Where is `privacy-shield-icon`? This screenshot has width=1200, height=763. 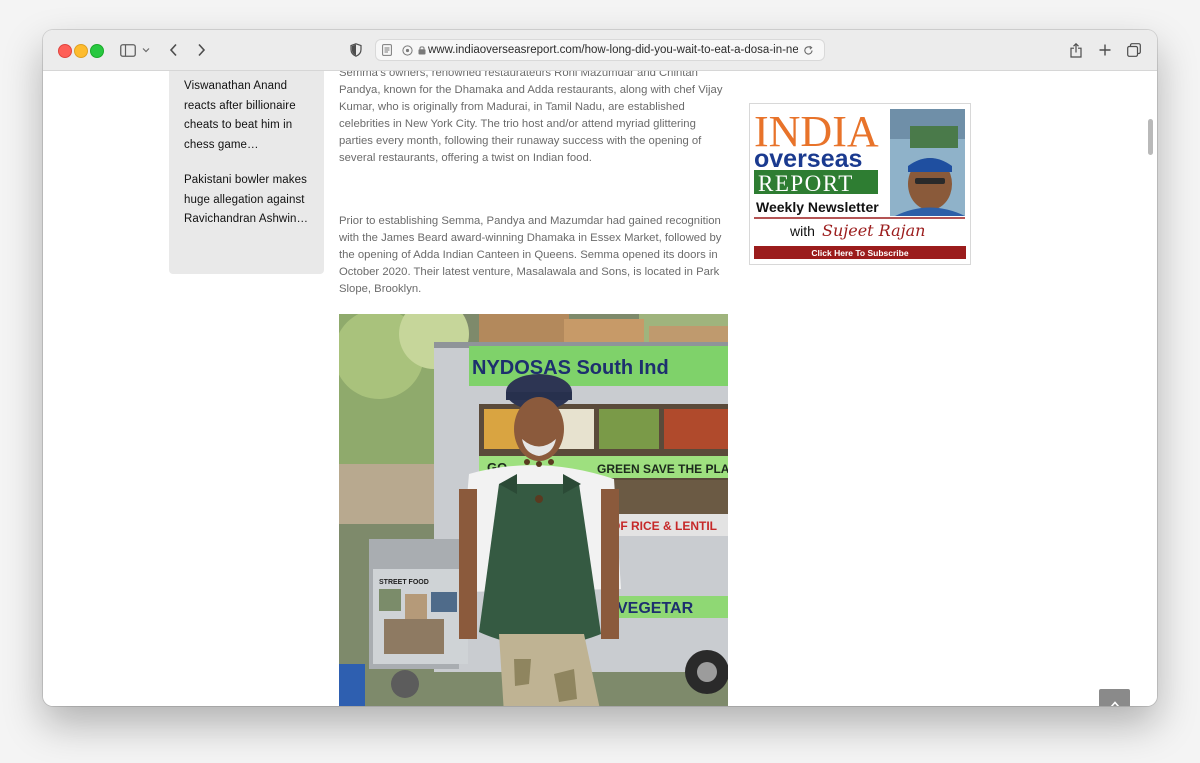
privacy-shield-icon is located at coordinates (356, 50).